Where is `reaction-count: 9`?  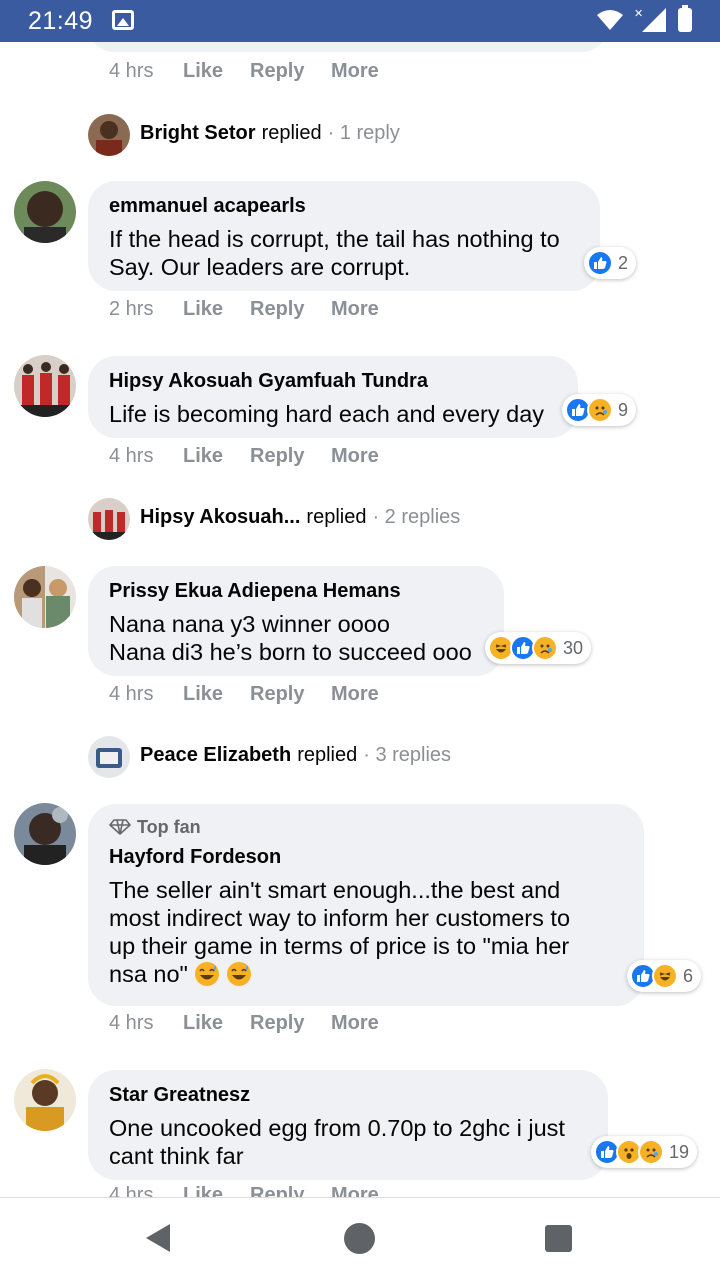 reaction-count: 9 is located at coordinates (623, 409).